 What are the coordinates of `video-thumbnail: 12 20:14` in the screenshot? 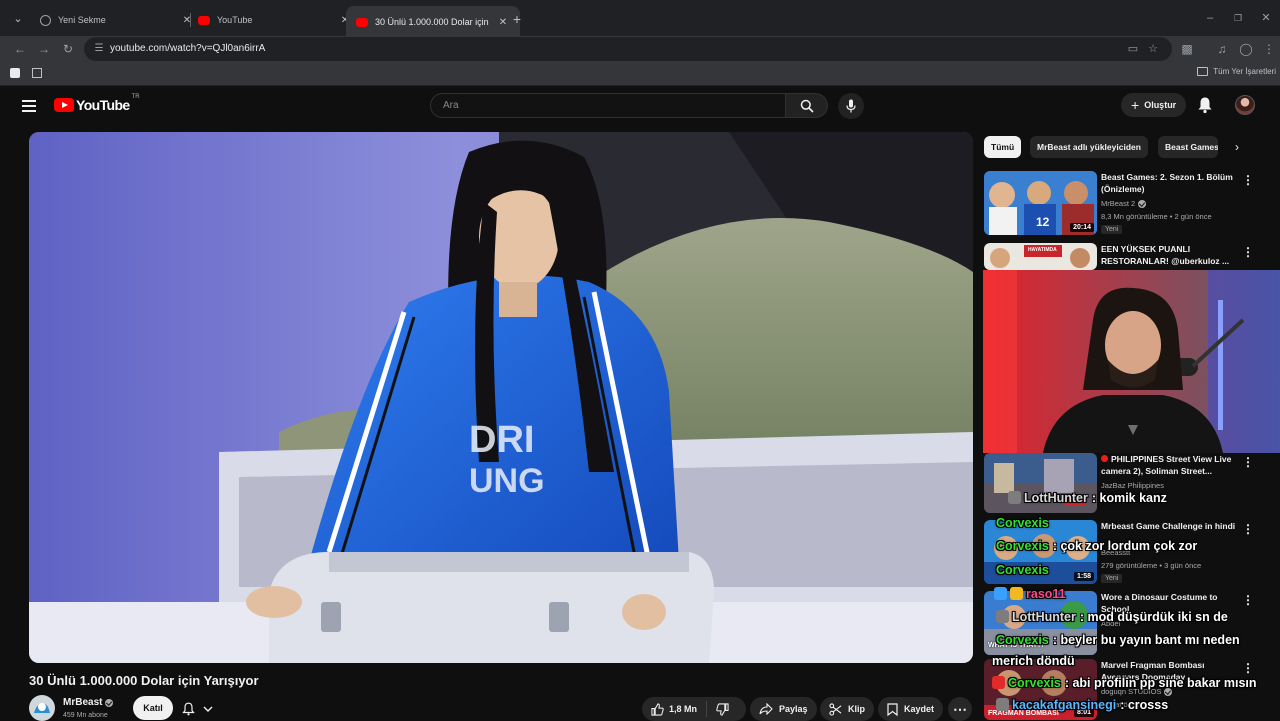 It's located at (1040, 203).